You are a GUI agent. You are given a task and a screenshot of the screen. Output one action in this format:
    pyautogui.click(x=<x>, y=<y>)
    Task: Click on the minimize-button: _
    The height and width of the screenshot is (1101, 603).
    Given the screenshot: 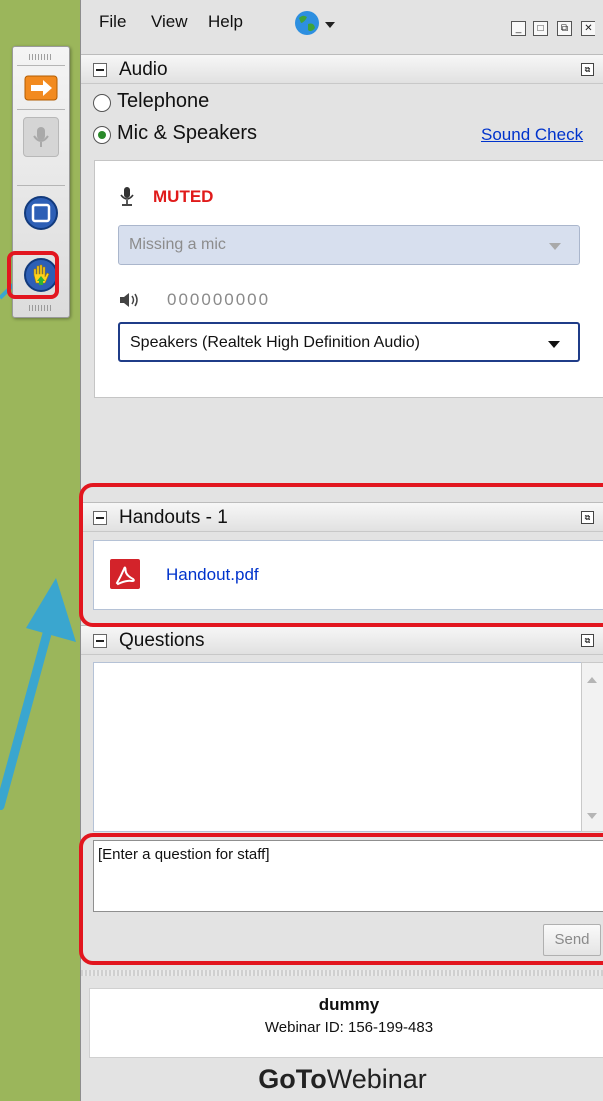 What is the action you would take?
    pyautogui.click(x=518, y=28)
    